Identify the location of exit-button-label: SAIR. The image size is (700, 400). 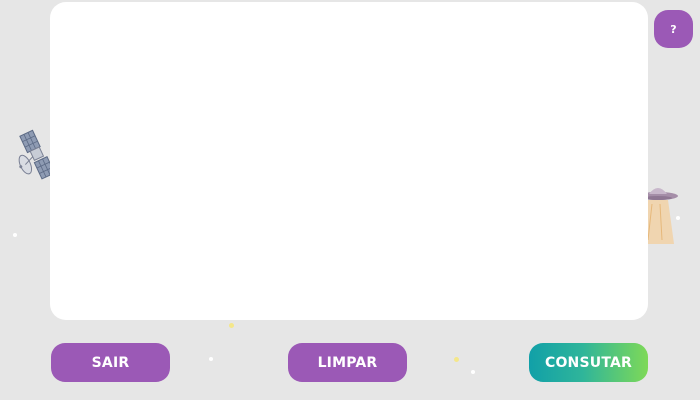
(110, 362).